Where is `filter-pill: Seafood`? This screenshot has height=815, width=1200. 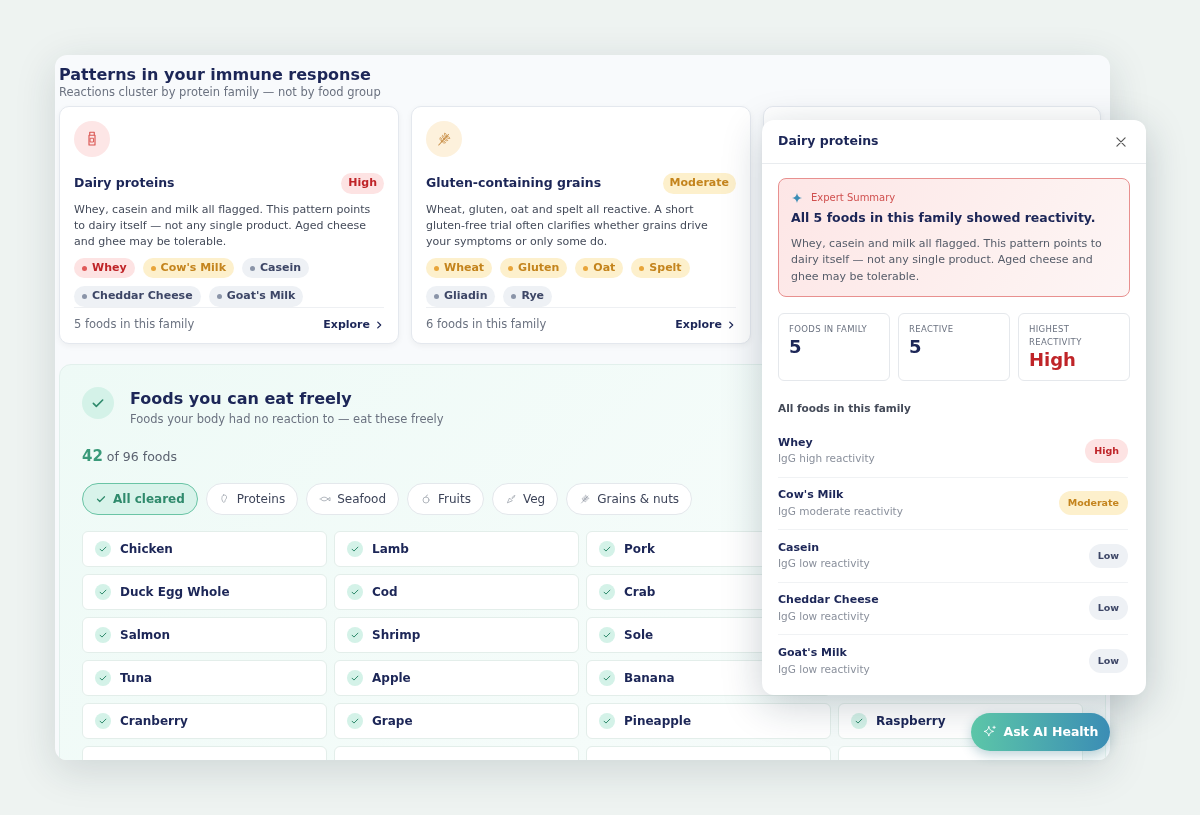 filter-pill: Seafood is located at coordinates (353, 499).